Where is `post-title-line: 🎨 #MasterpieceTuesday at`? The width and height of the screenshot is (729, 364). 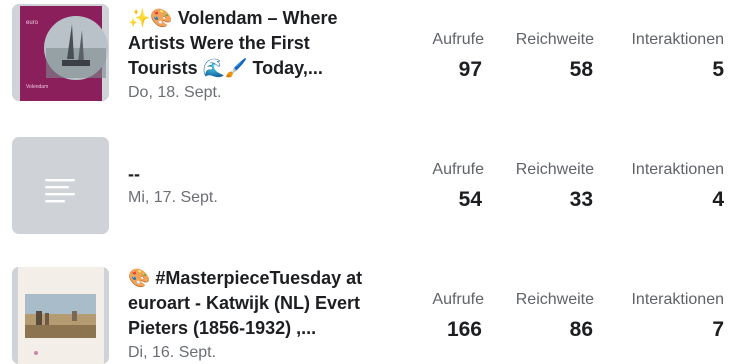 post-title-line: 🎨 #MasterpieceTuesday at is located at coordinates (245, 278).